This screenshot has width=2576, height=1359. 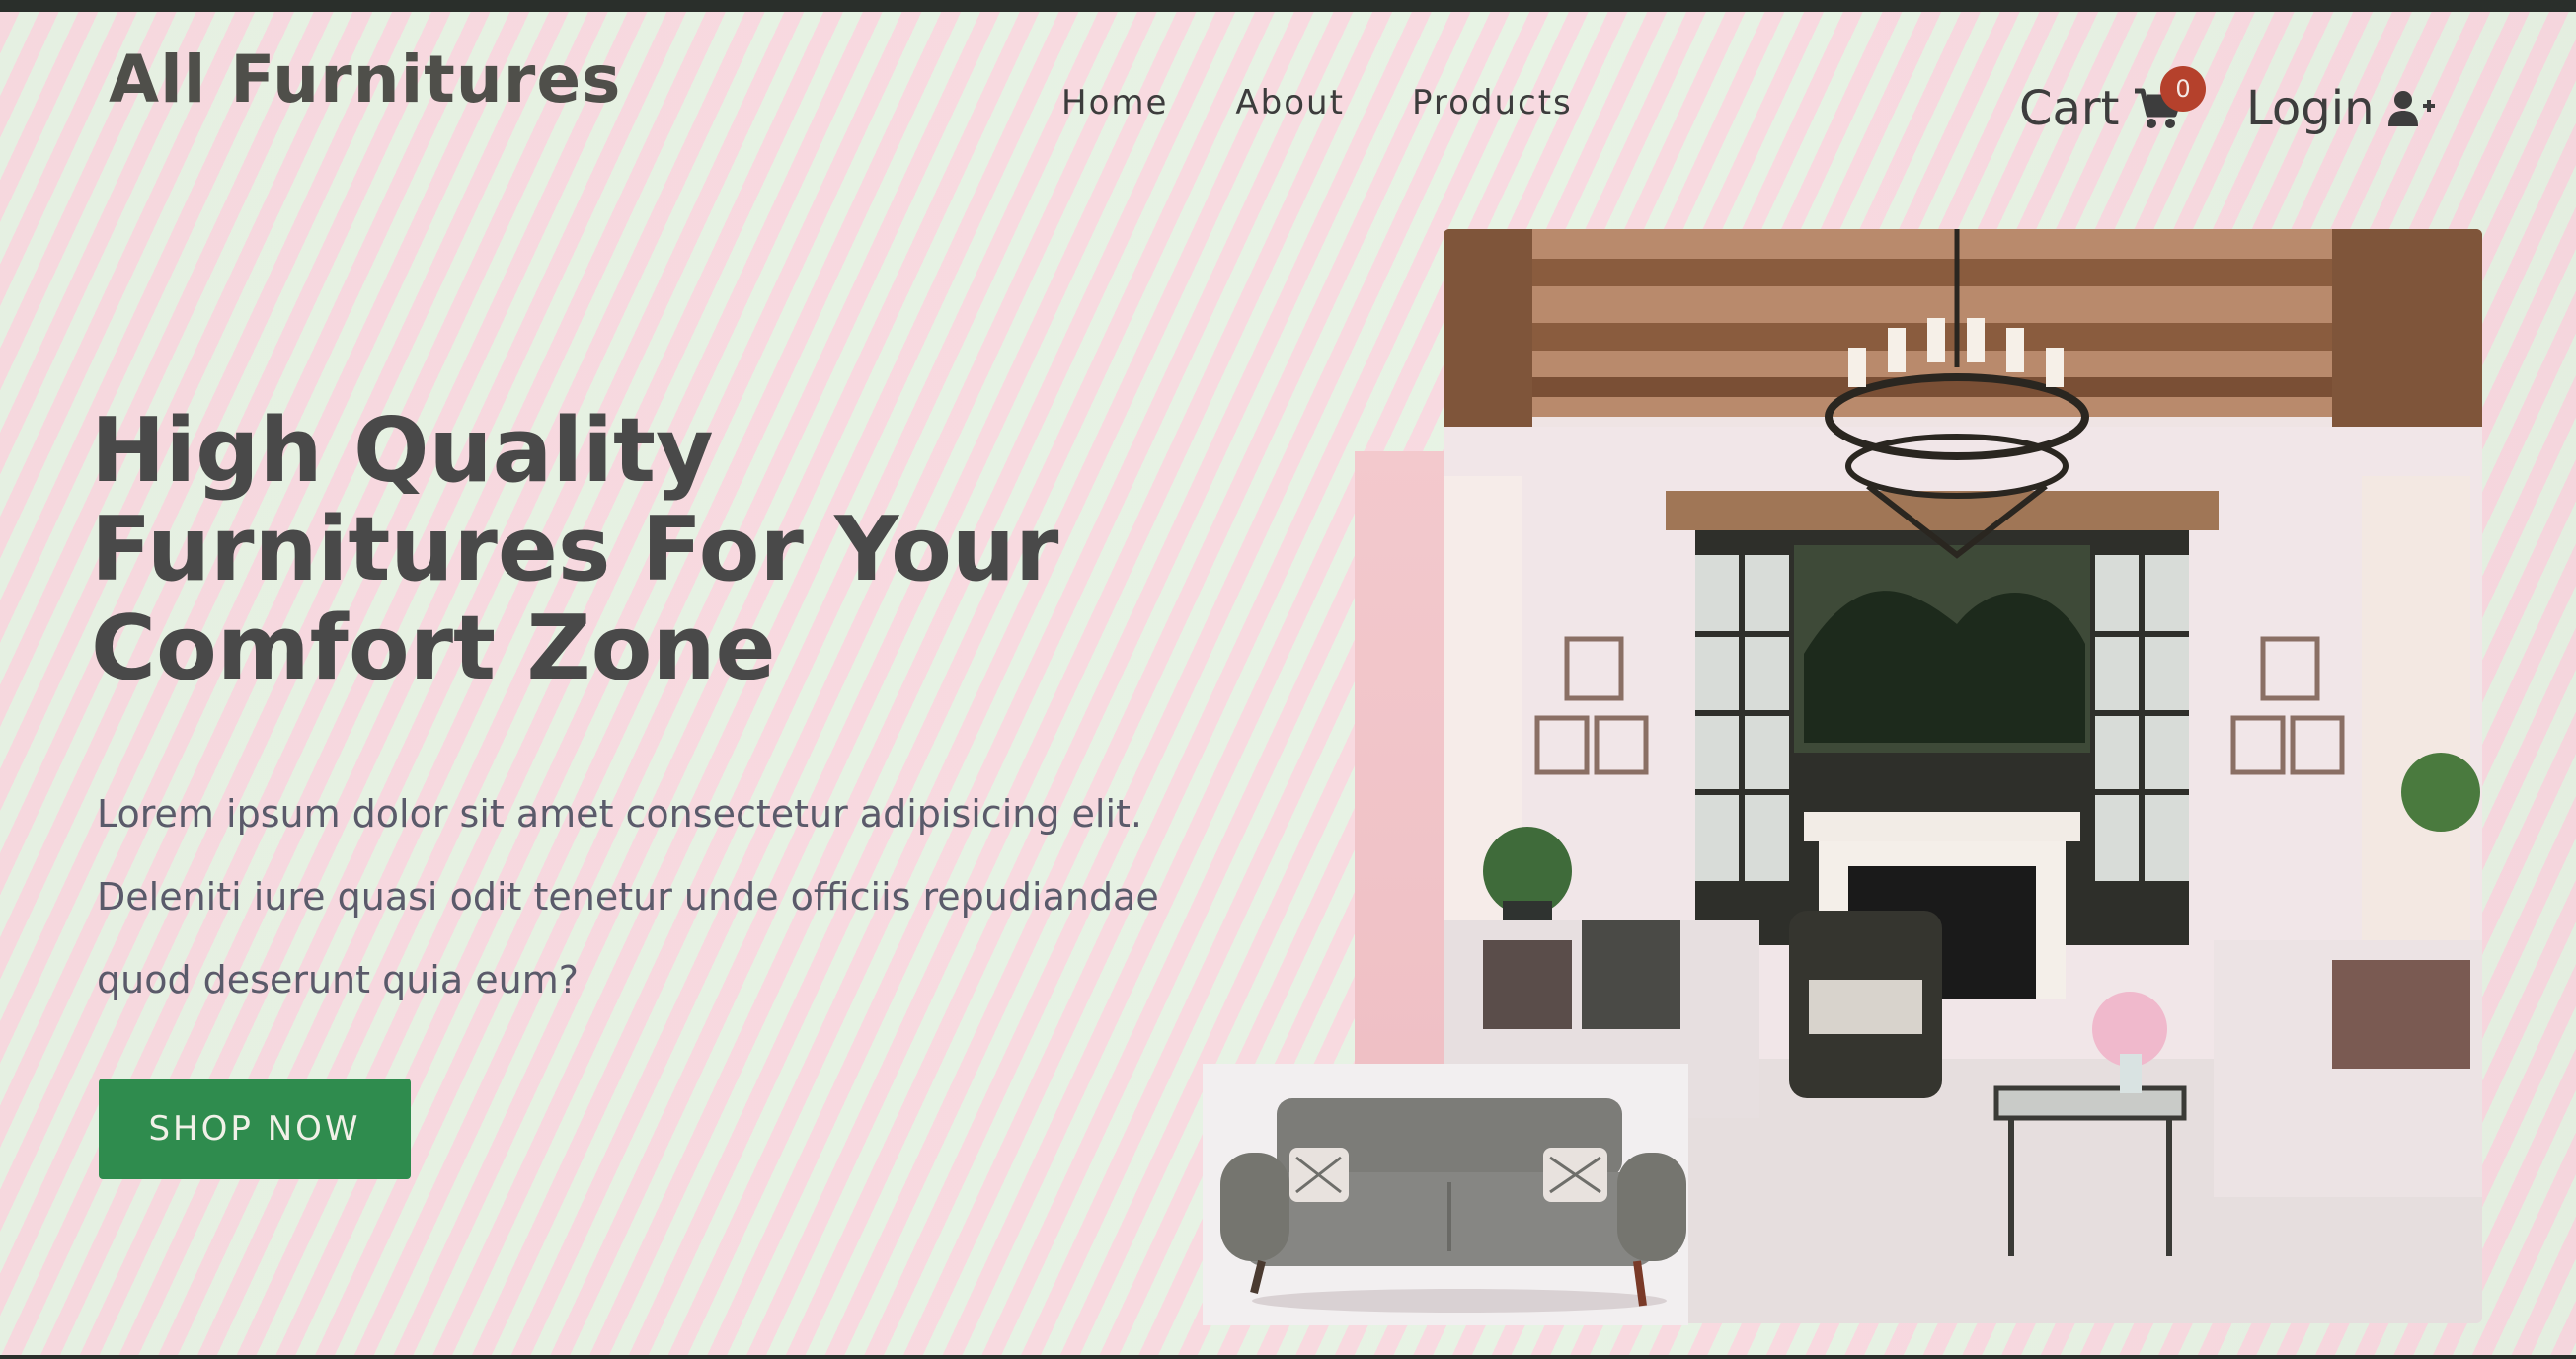 I want to click on main-nav: Home About Products, so click(x=1317, y=102).